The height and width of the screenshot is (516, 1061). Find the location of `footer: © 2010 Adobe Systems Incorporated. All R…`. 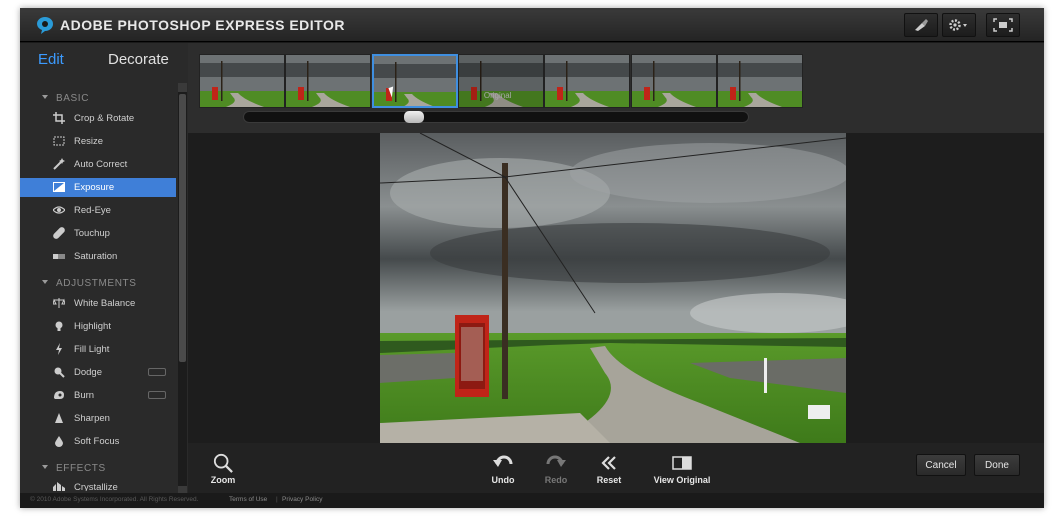

footer: © 2010 Adobe Systems Incorporated. All R… is located at coordinates (532, 500).